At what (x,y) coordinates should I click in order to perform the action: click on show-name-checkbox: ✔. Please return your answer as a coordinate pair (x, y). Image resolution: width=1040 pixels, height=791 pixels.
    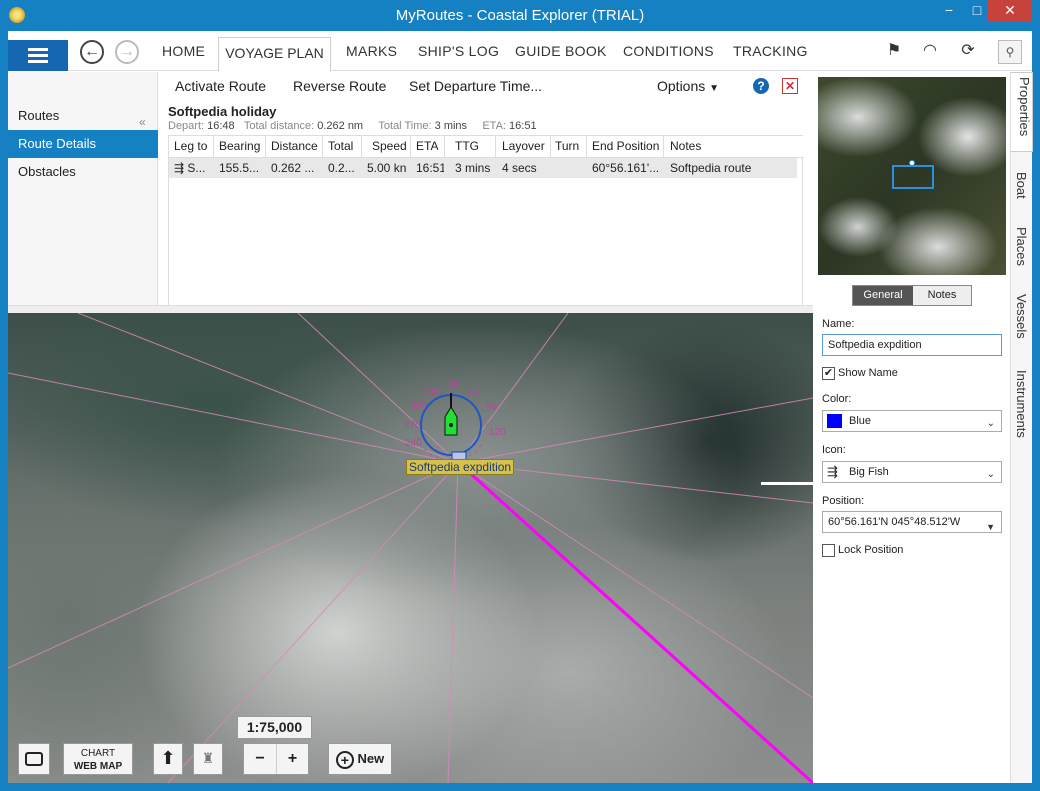
    Looking at the image, I should click on (828, 373).